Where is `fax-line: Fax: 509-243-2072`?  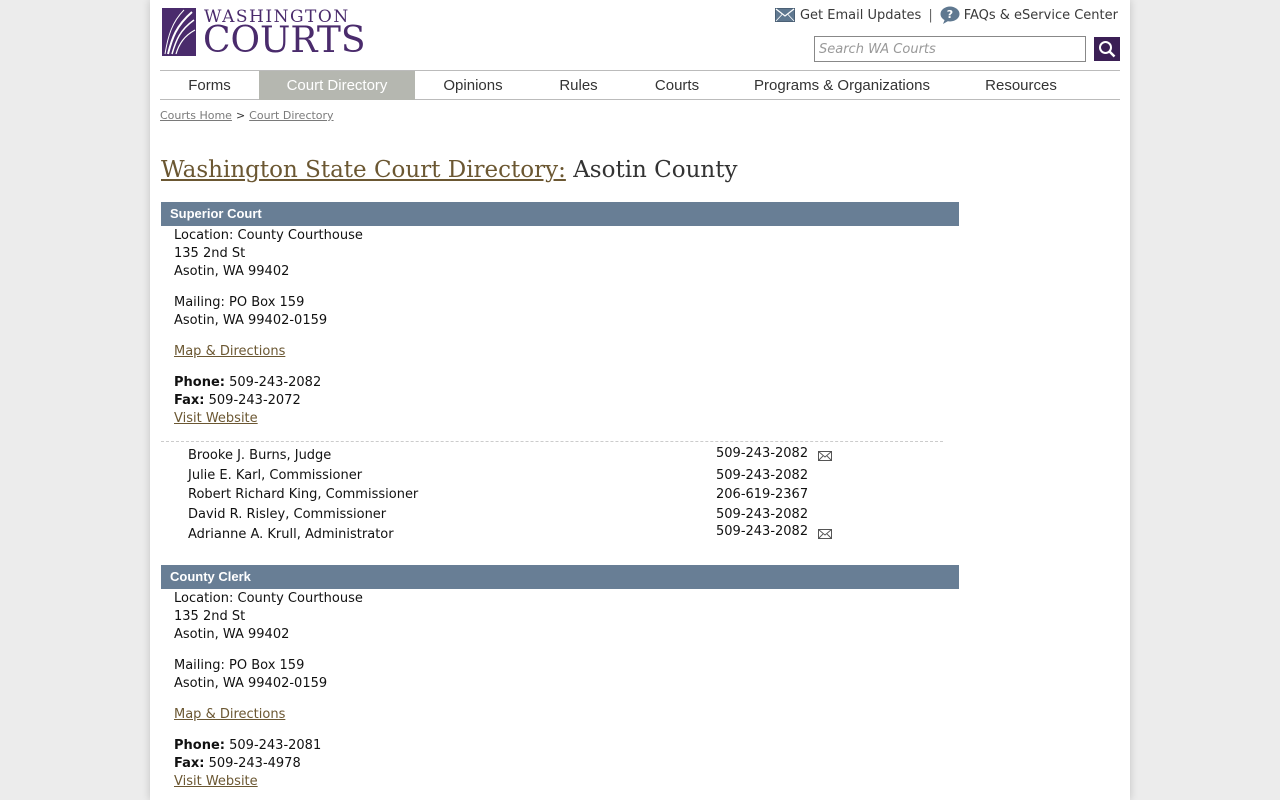
fax-line: Fax: 509-243-2072 is located at coordinates (247, 401).